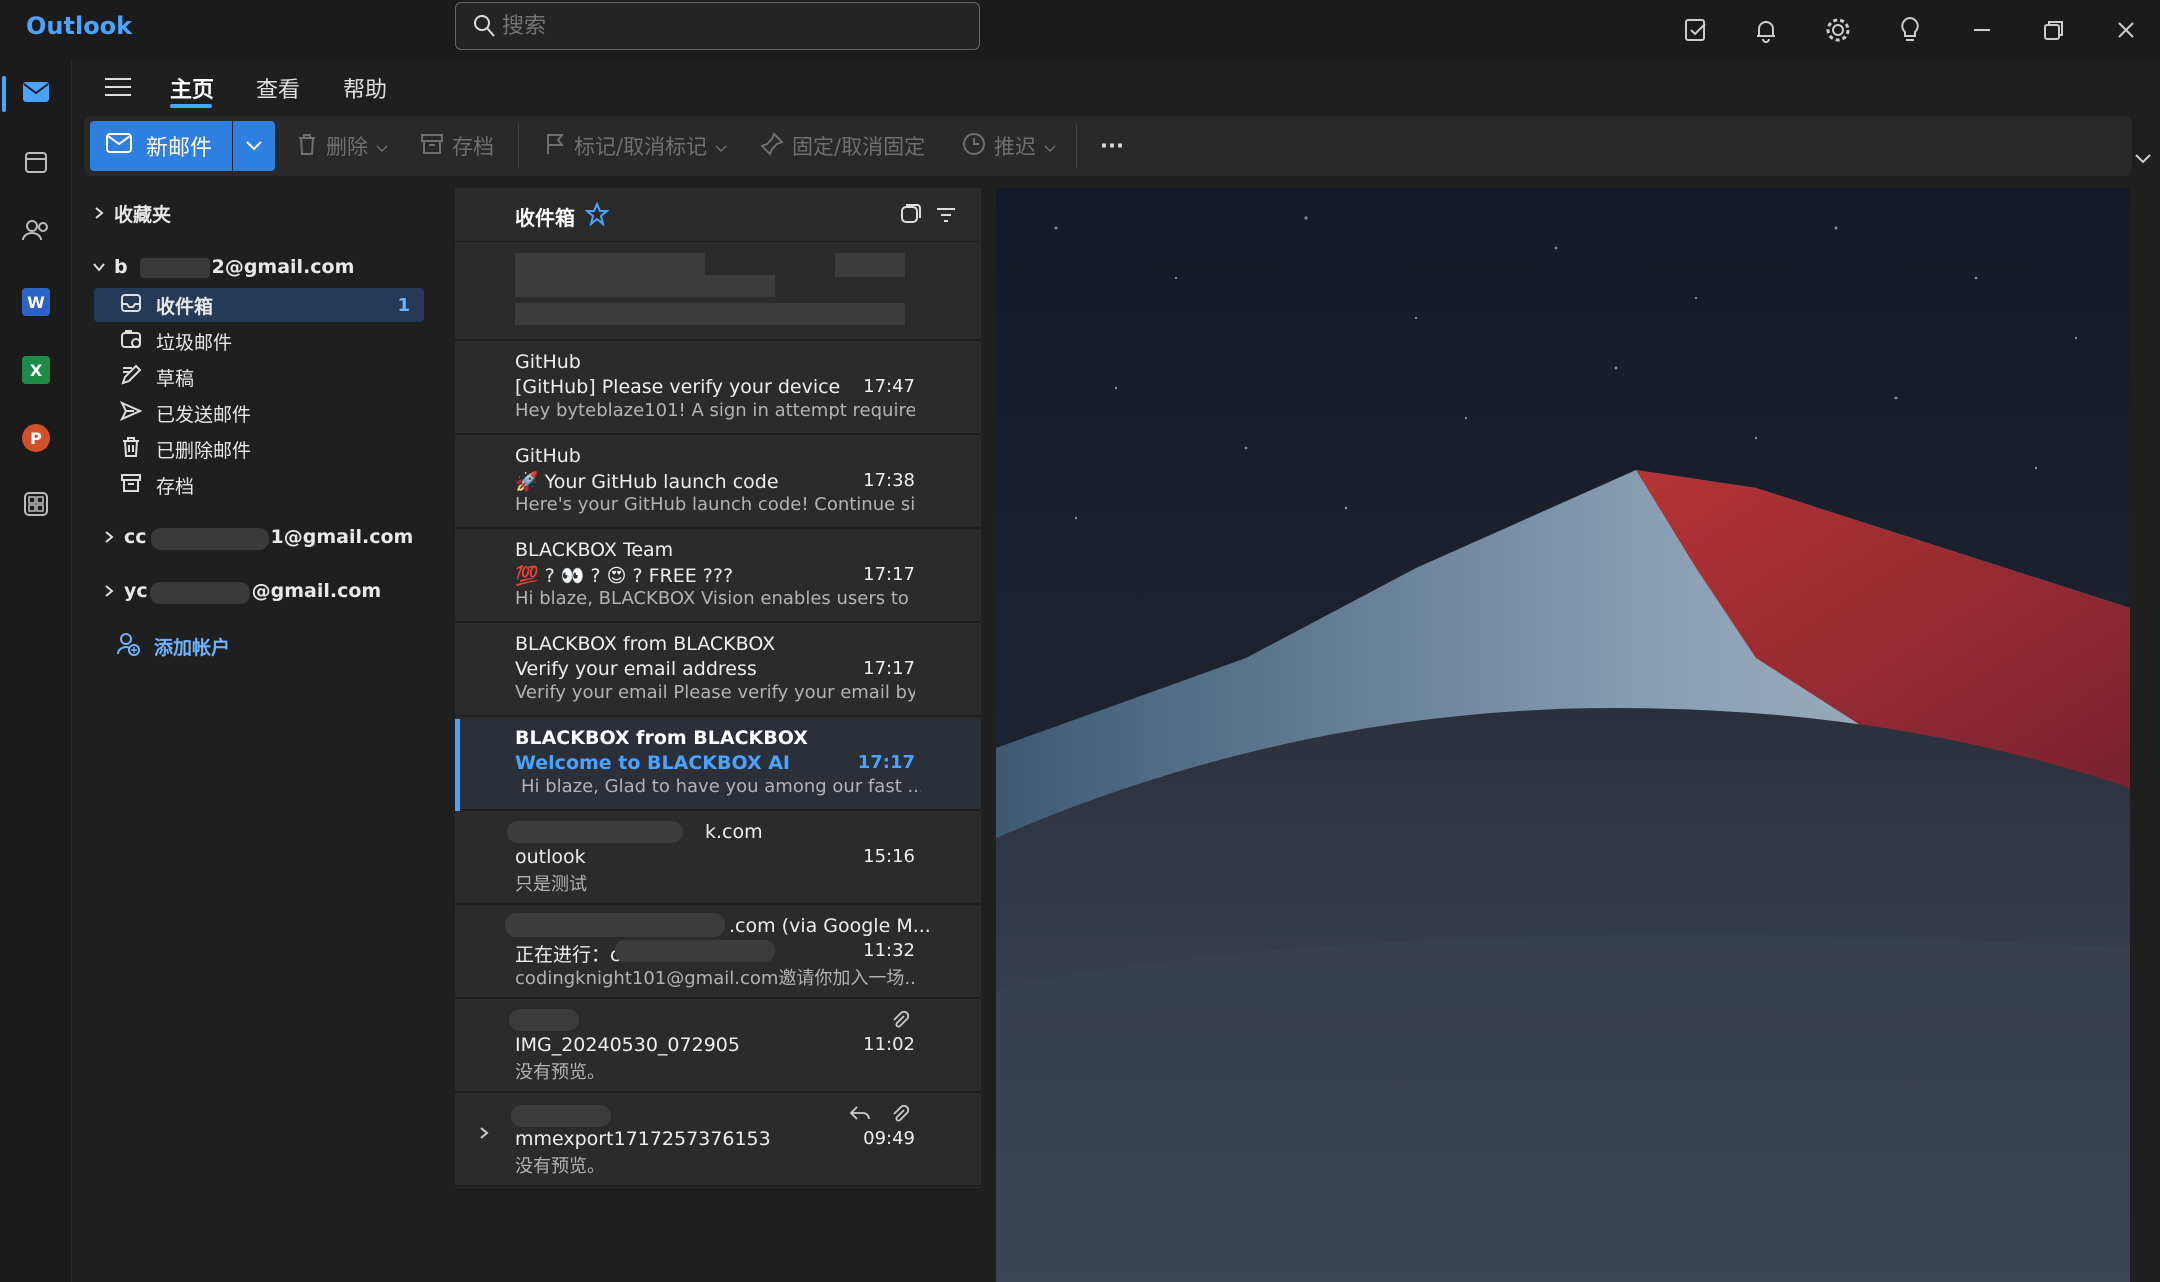 The width and height of the screenshot is (2160, 1282). I want to click on star-icon, so click(597, 215).